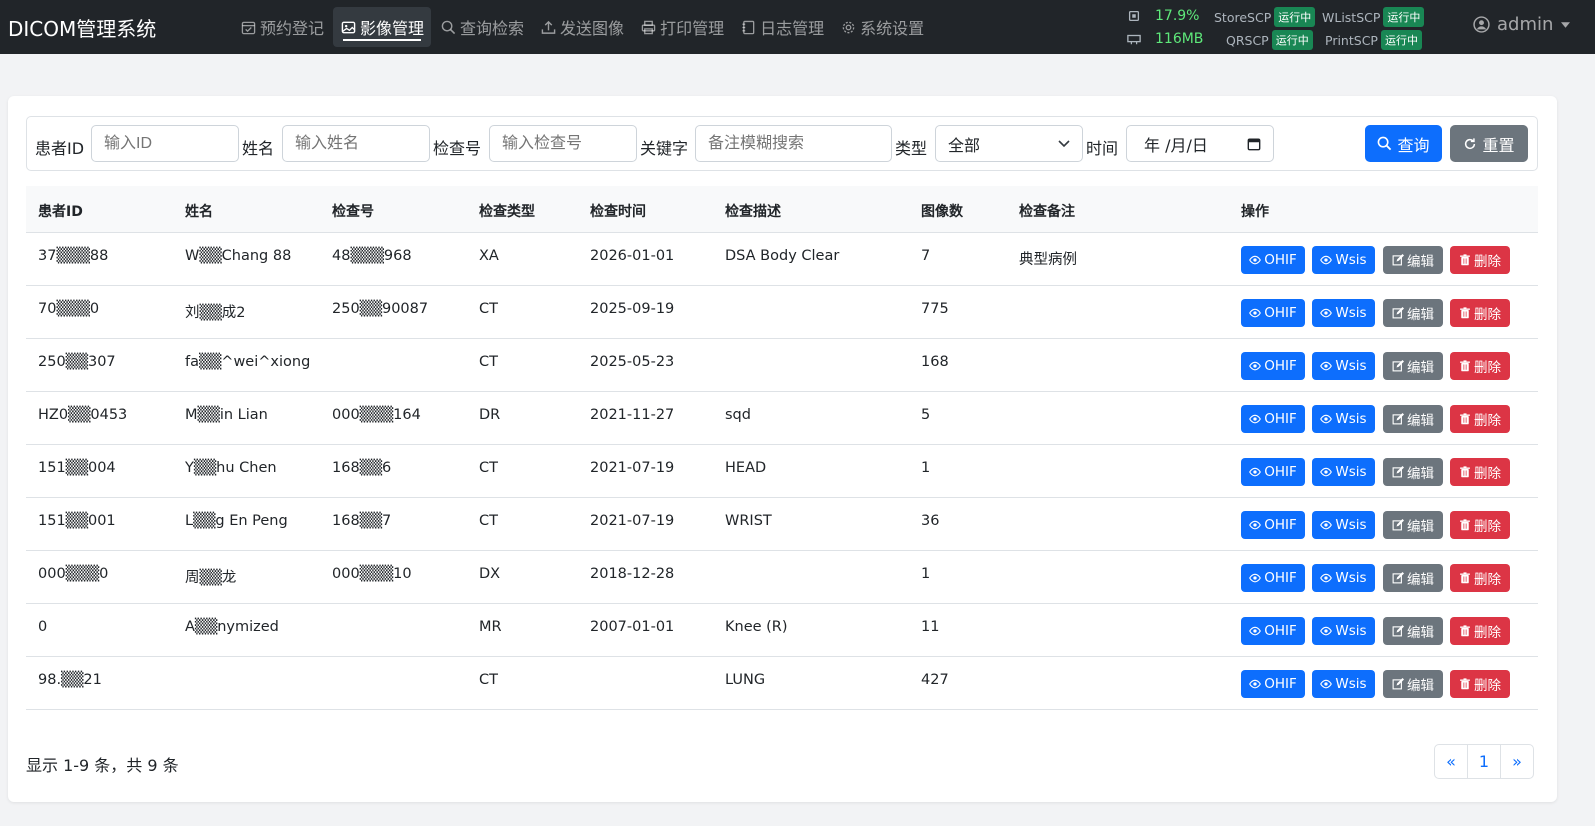 The width and height of the screenshot is (1595, 826). Describe the element at coordinates (582, 27) in the screenshot. I see `nav-item-send: 发送图像` at that location.